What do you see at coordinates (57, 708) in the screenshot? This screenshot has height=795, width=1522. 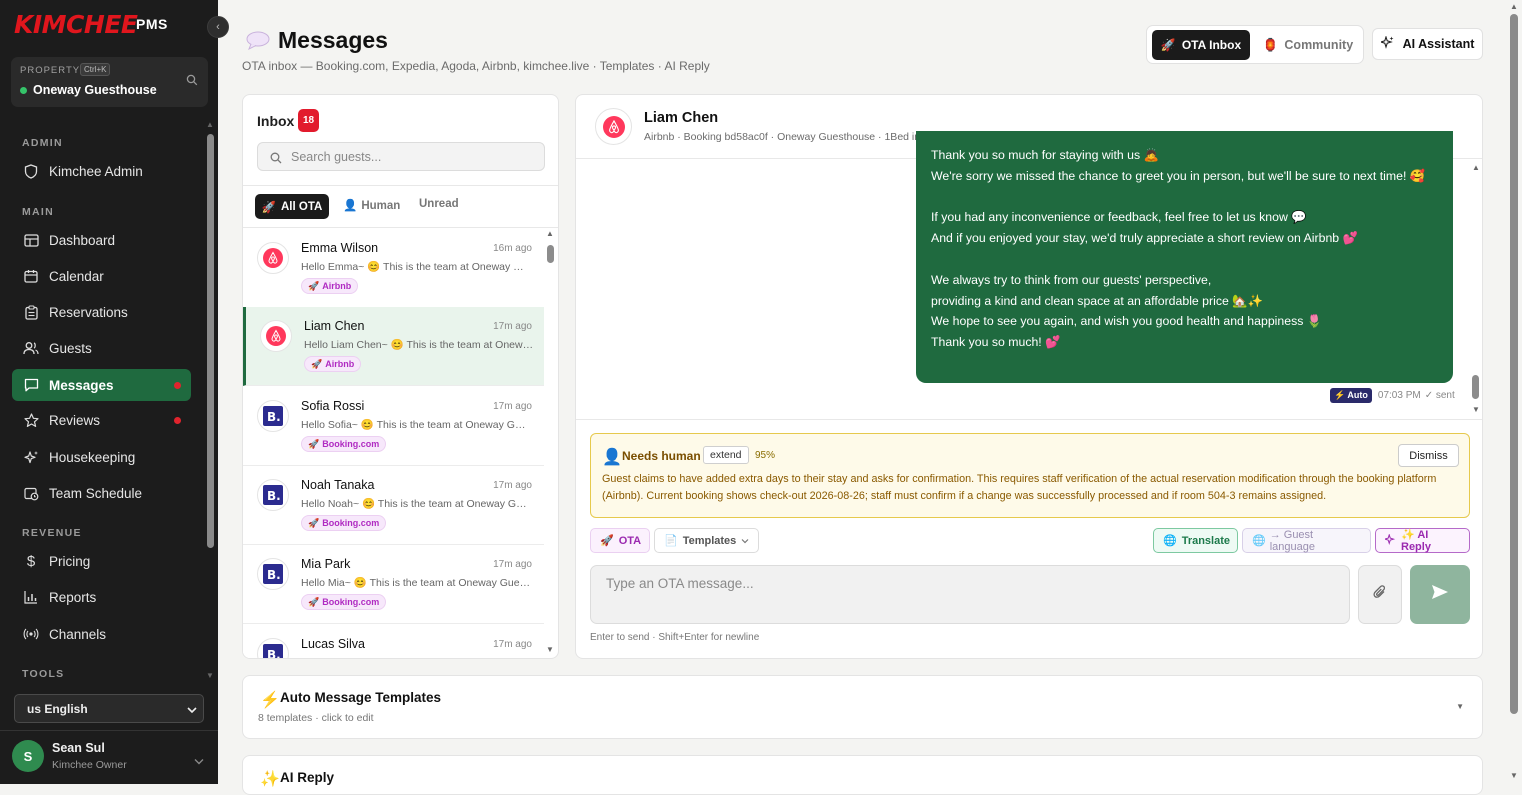 I see `language-value: us English` at bounding box center [57, 708].